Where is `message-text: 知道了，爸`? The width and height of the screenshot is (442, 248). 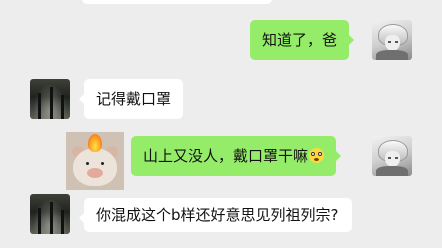 message-text: 知道了，爸 is located at coordinates (300, 40).